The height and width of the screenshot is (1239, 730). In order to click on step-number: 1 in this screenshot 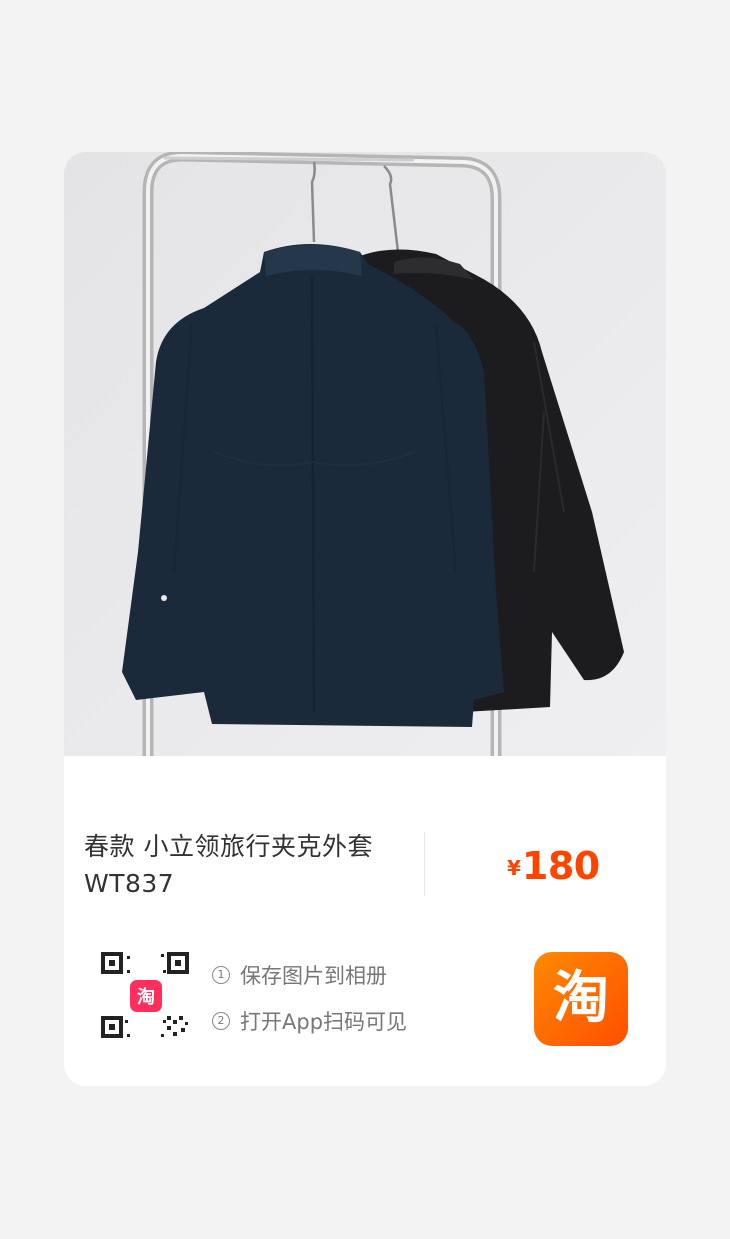, I will do `click(221, 975)`.